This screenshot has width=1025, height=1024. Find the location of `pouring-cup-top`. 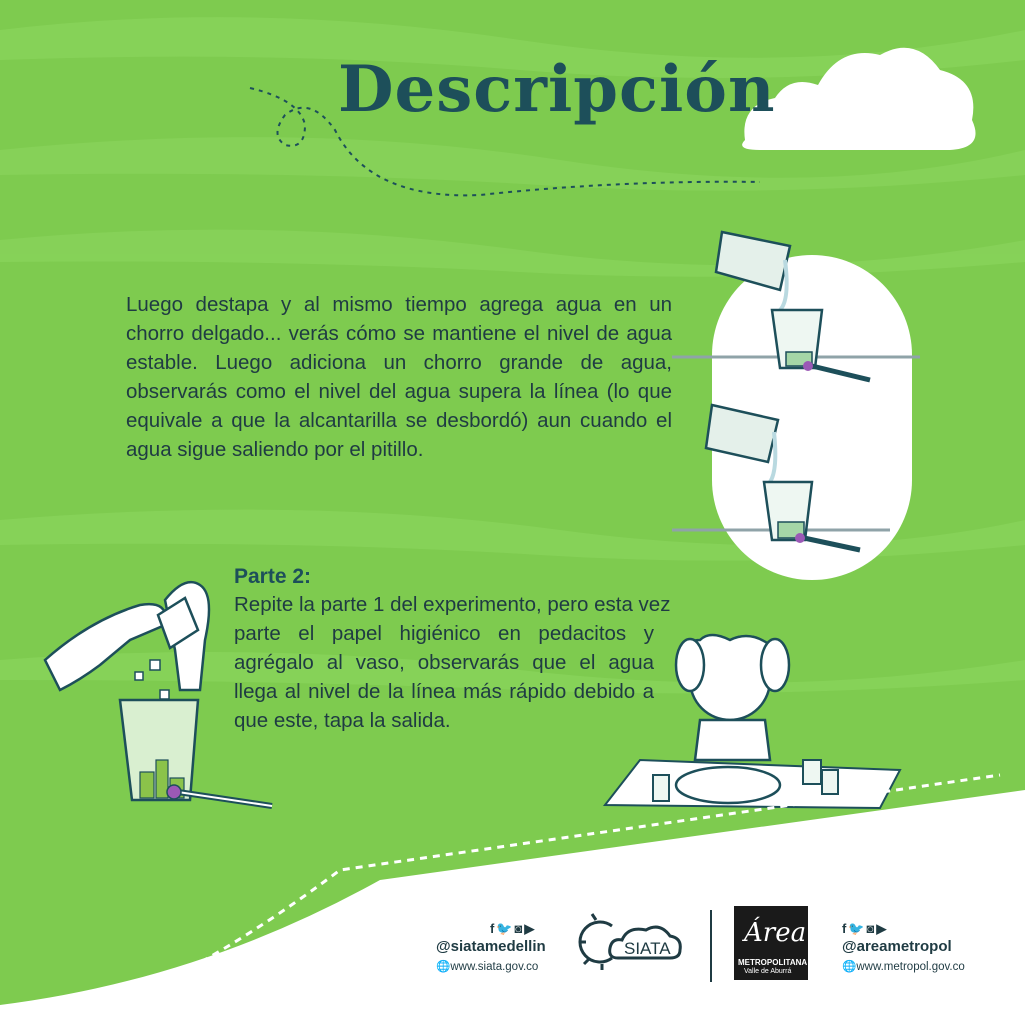

pouring-cup-top is located at coordinates (753, 261).